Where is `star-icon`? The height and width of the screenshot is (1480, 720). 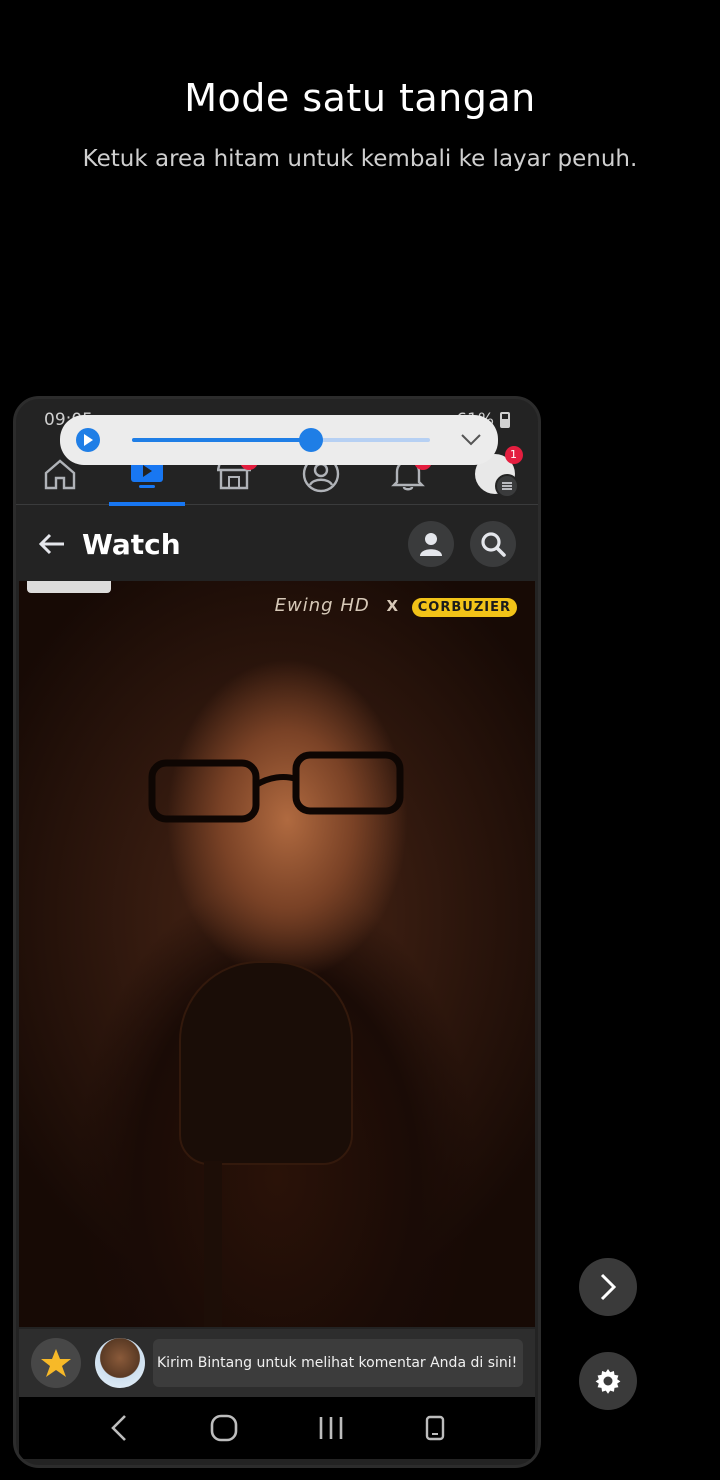 star-icon is located at coordinates (56, 1363).